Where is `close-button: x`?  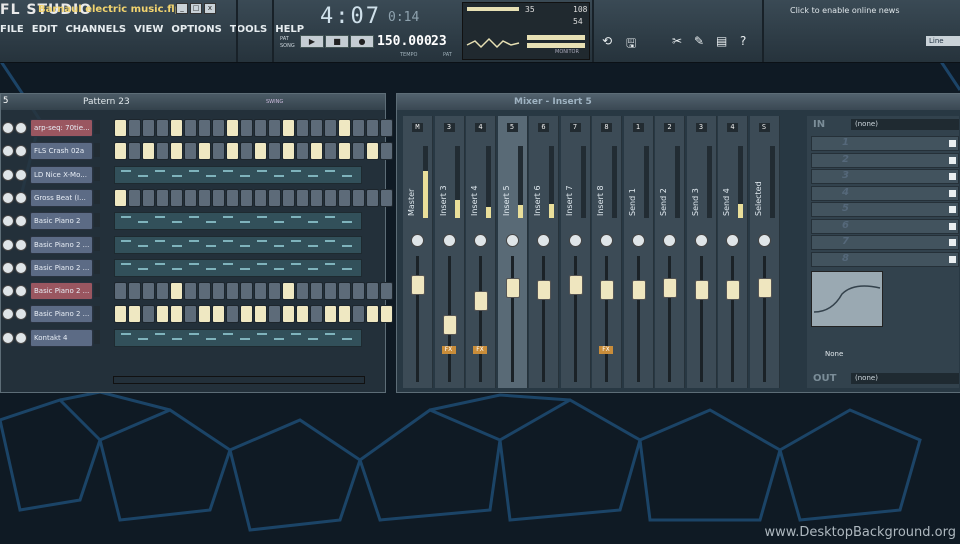 close-button: x is located at coordinates (210, 8).